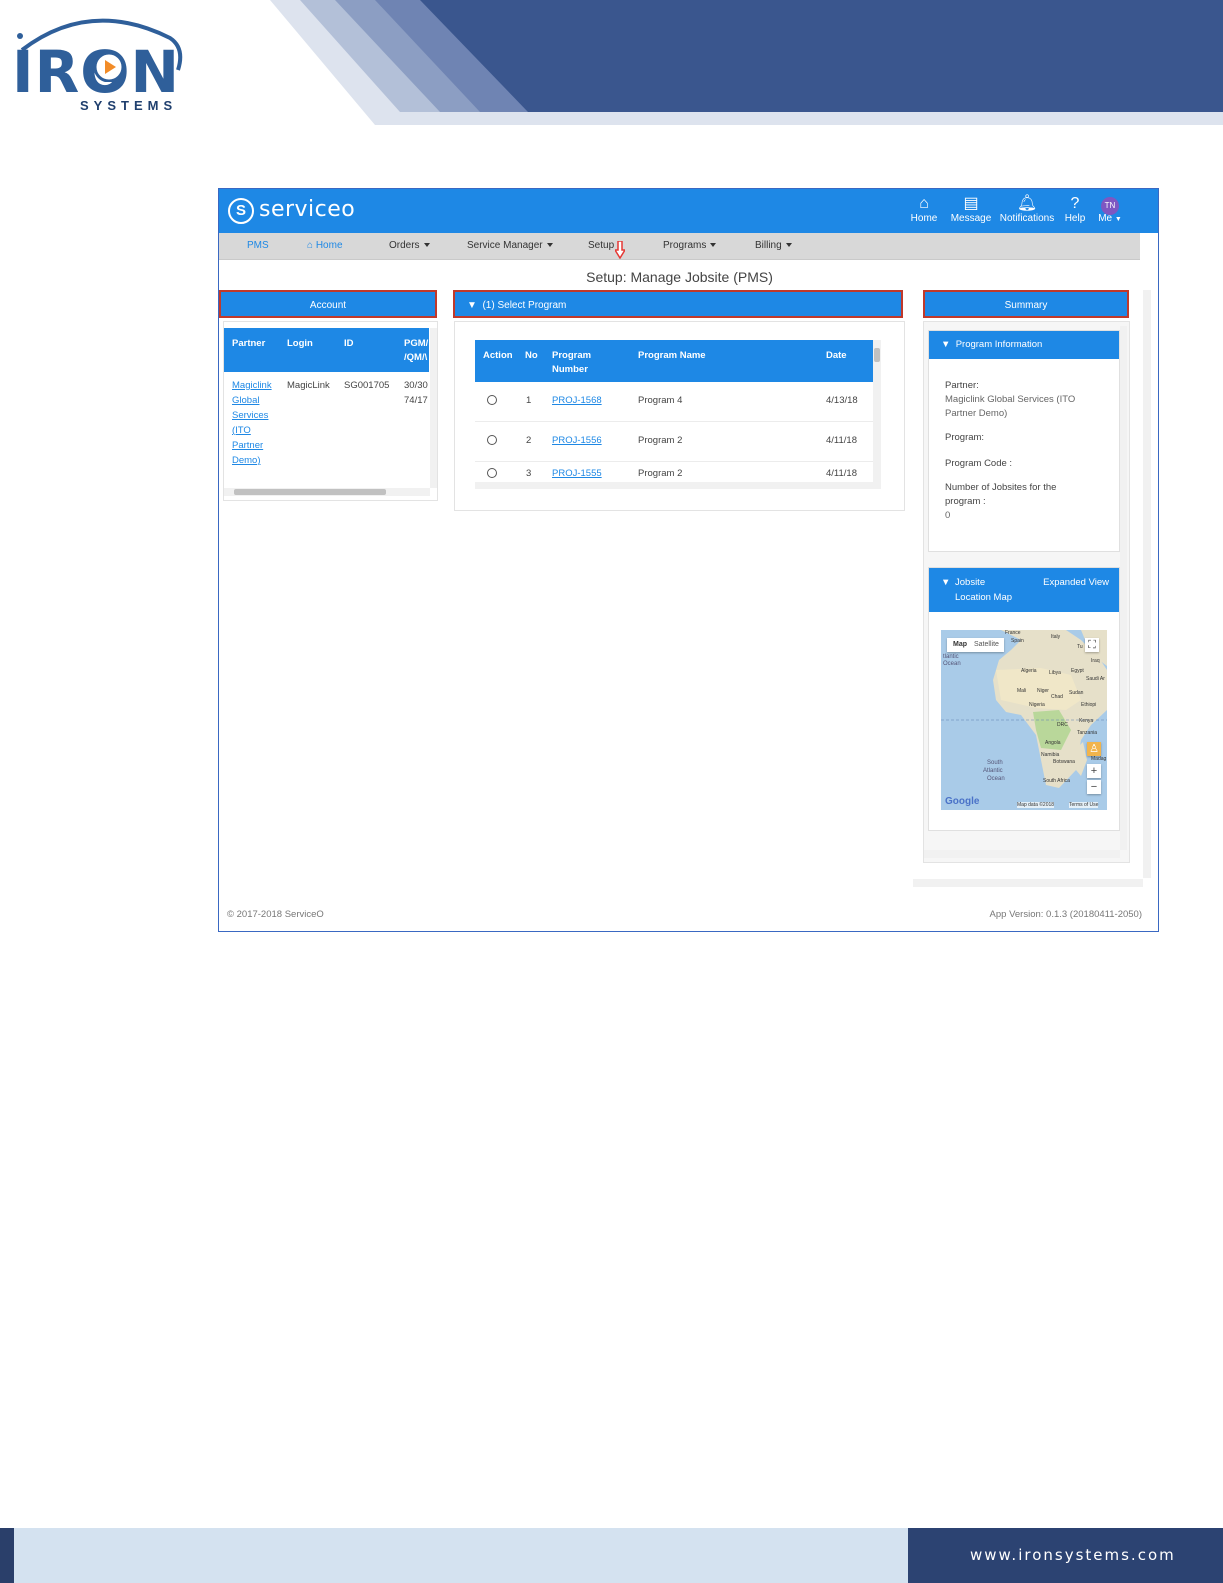 The height and width of the screenshot is (1583, 1223). I want to click on summary-horizontal-scrollbar, so click(1022, 854).